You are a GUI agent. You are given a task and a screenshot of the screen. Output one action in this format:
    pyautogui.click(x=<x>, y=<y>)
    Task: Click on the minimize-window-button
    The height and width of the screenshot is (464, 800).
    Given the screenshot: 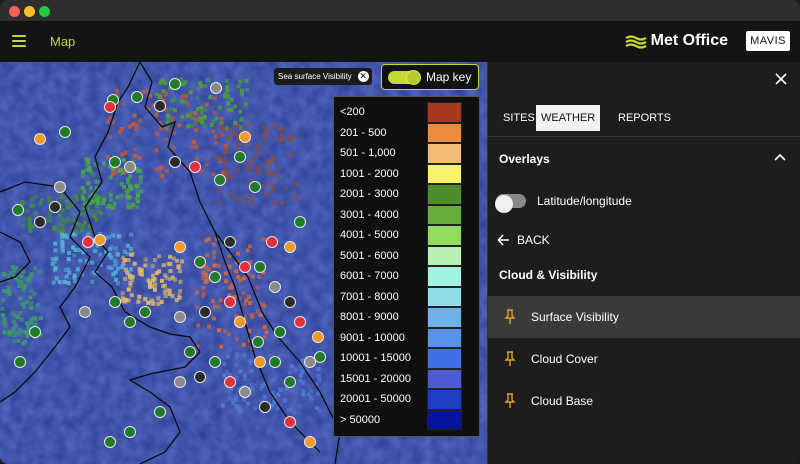 What is the action you would take?
    pyautogui.click(x=29, y=11)
    